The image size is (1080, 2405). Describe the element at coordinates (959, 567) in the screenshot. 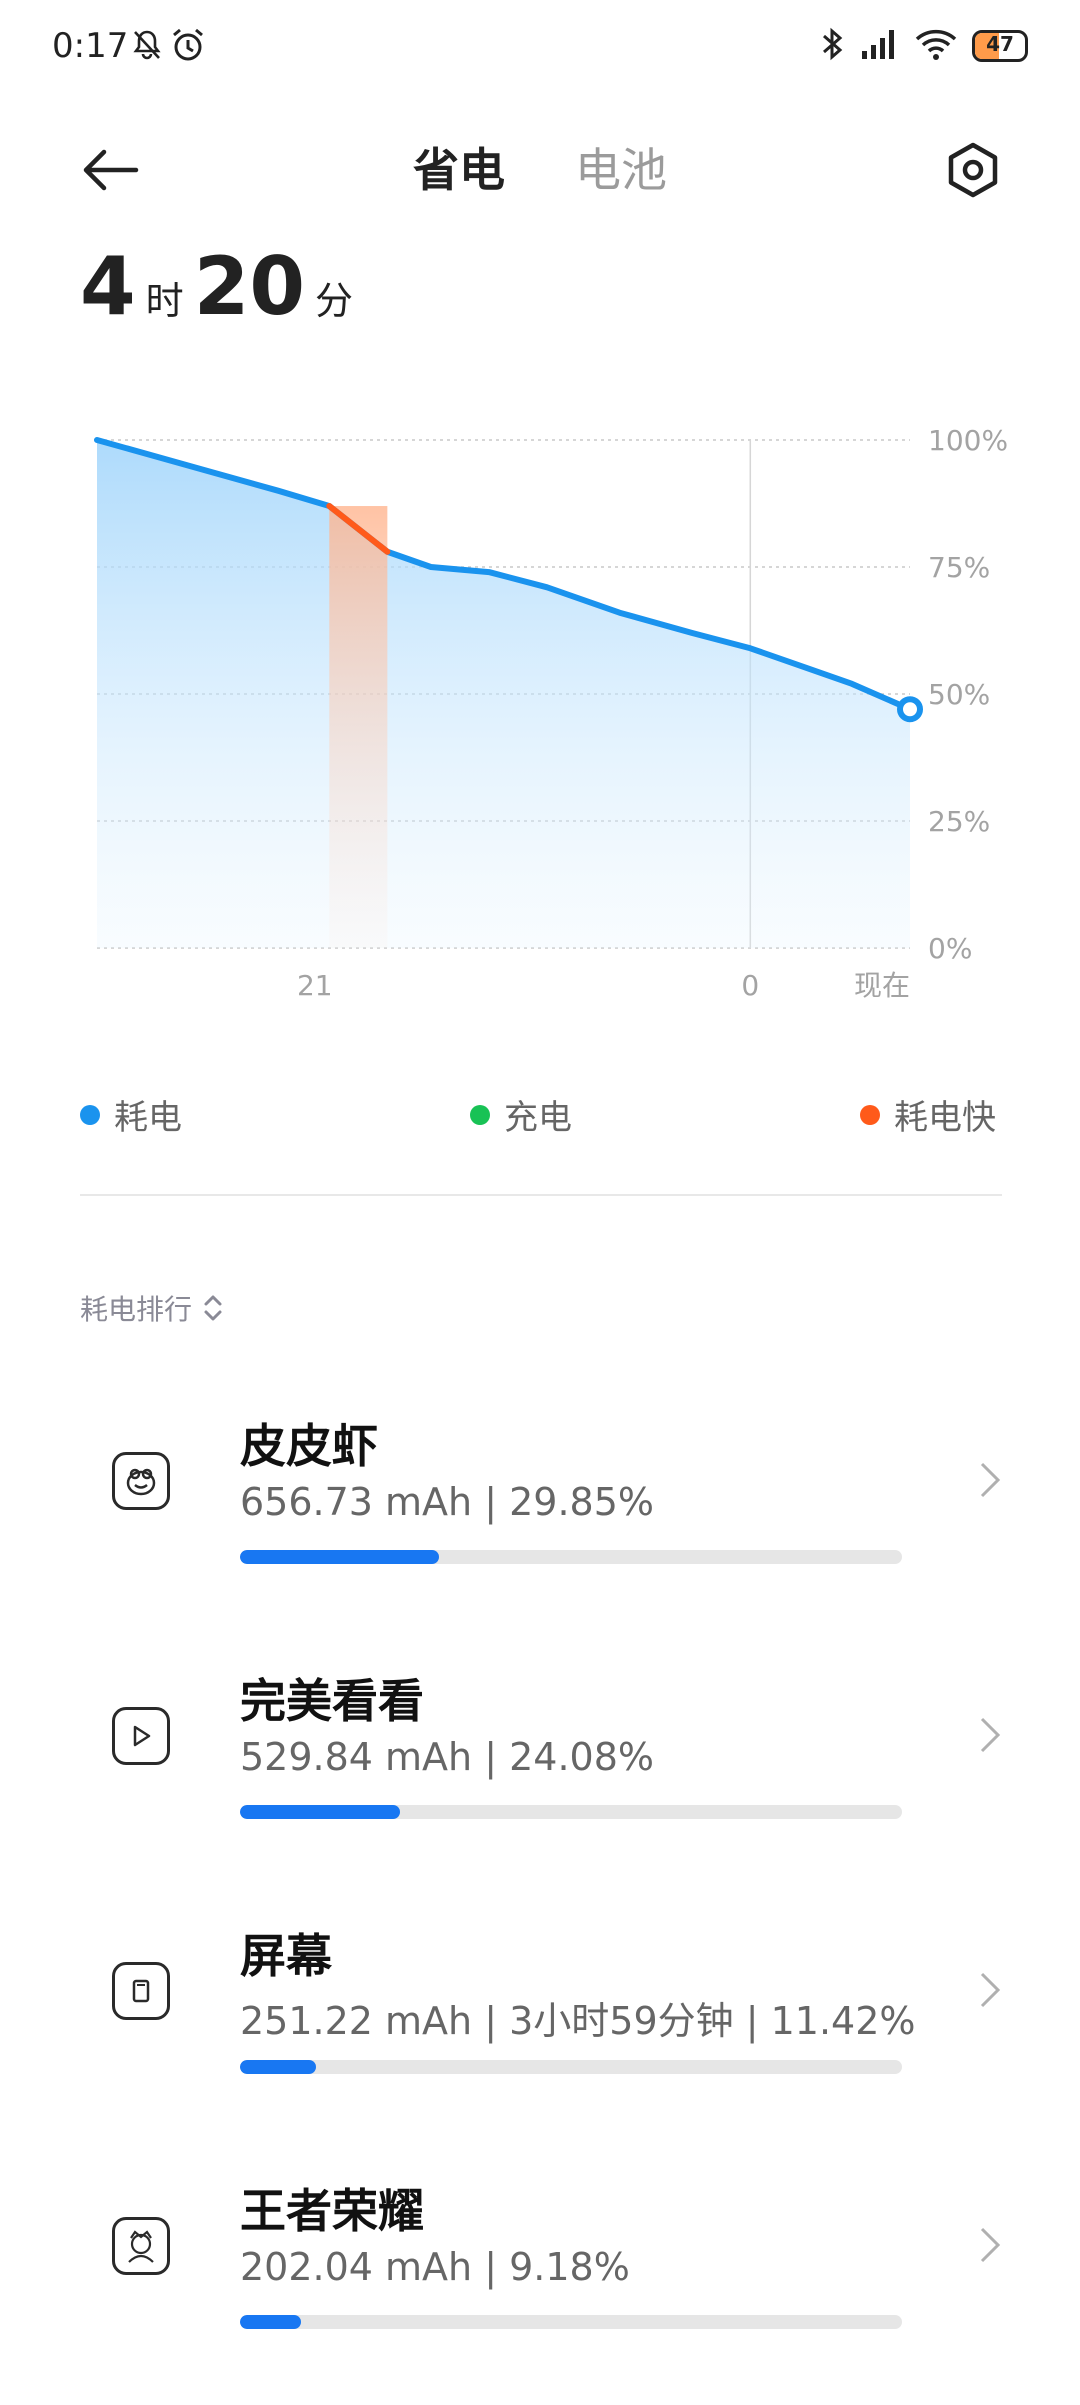

I see `y-tick-label: 75%` at that location.